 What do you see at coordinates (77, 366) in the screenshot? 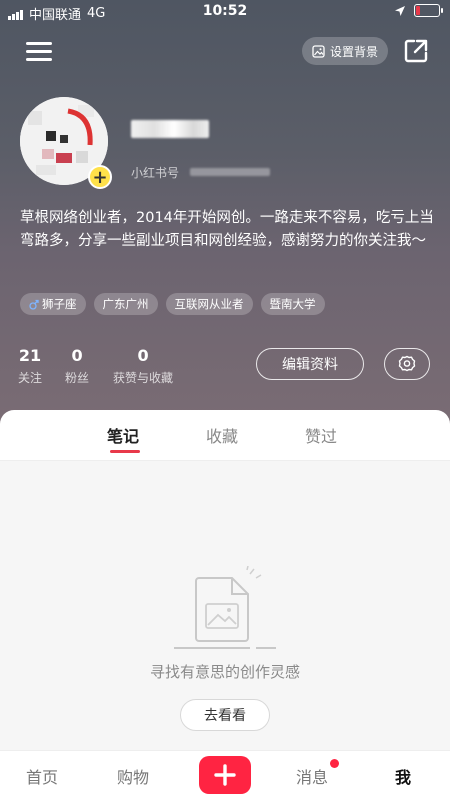
I see `stat-followers: 0 粉丝` at bounding box center [77, 366].